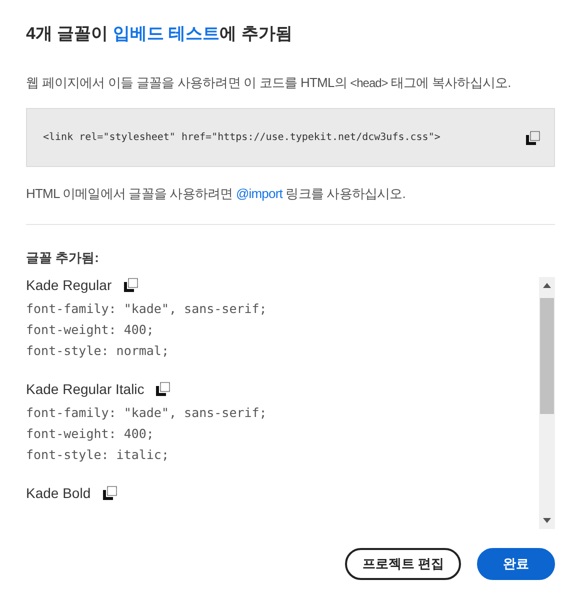 The image size is (578, 608). Describe the element at coordinates (403, 564) in the screenshot. I see `edit-project-button: 프로젝트 편집` at that location.